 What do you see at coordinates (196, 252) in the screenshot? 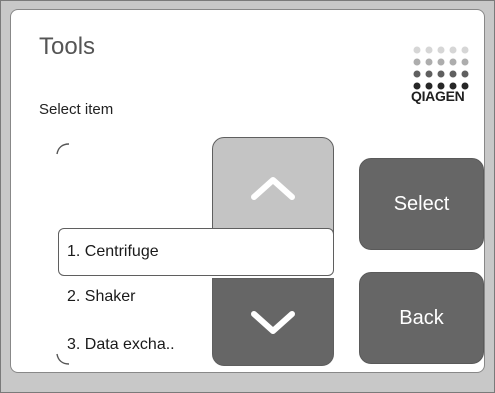
I see `list-item-centrifuge: 1. Centrifuge` at bounding box center [196, 252].